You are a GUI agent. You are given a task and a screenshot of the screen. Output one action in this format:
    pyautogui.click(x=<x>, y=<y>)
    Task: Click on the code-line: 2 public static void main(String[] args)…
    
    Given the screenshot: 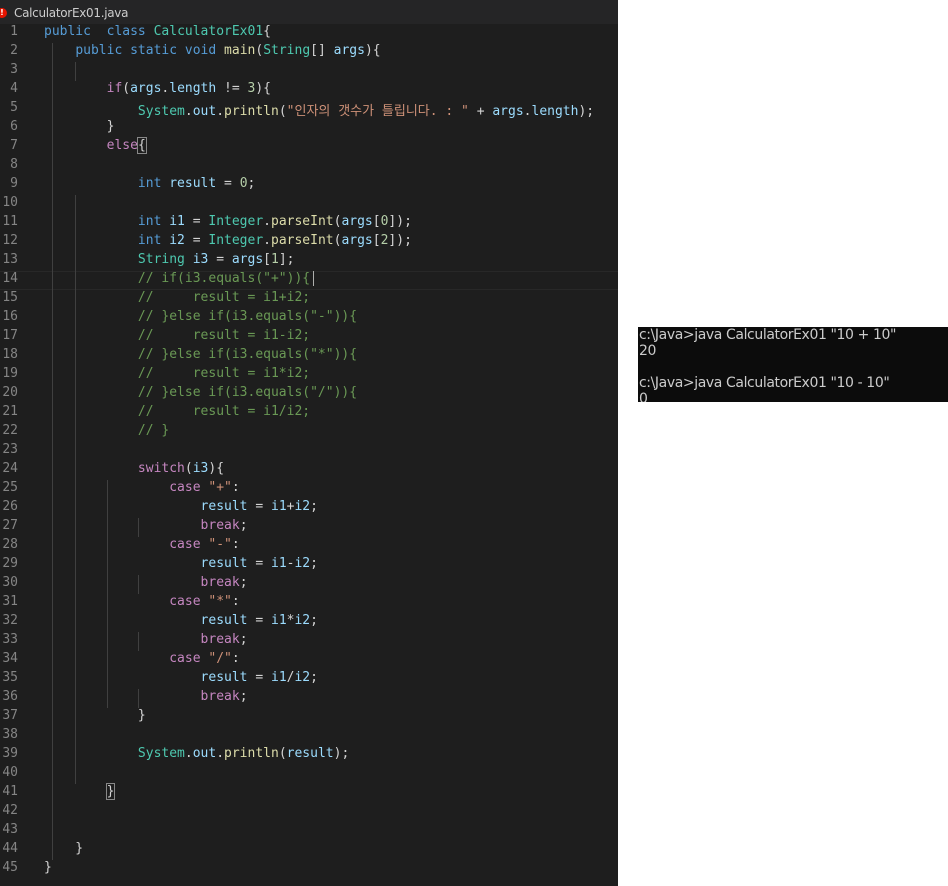 What is the action you would take?
    pyautogui.click(x=309, y=52)
    